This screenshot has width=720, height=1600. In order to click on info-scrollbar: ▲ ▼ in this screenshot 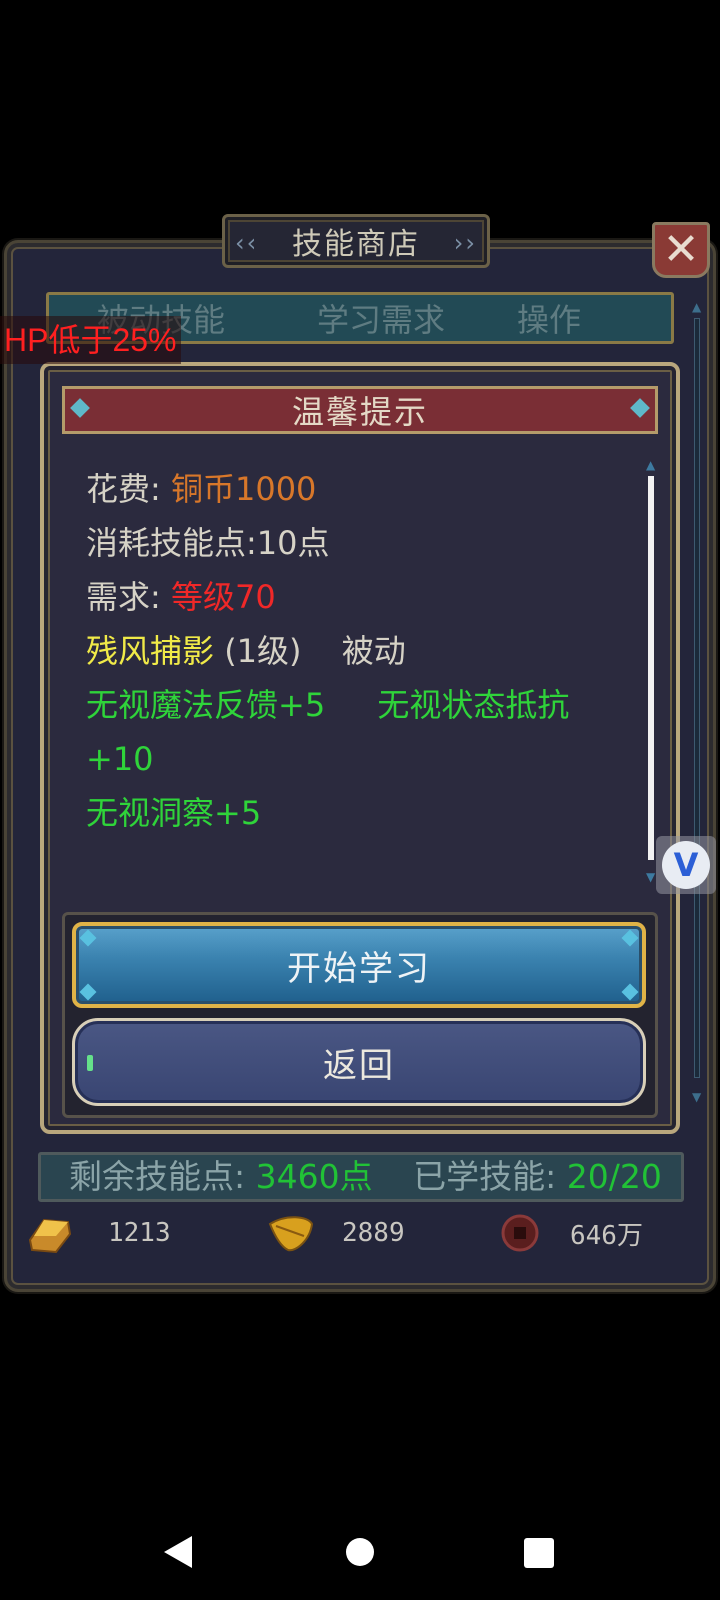, I will do `click(651, 671)`.